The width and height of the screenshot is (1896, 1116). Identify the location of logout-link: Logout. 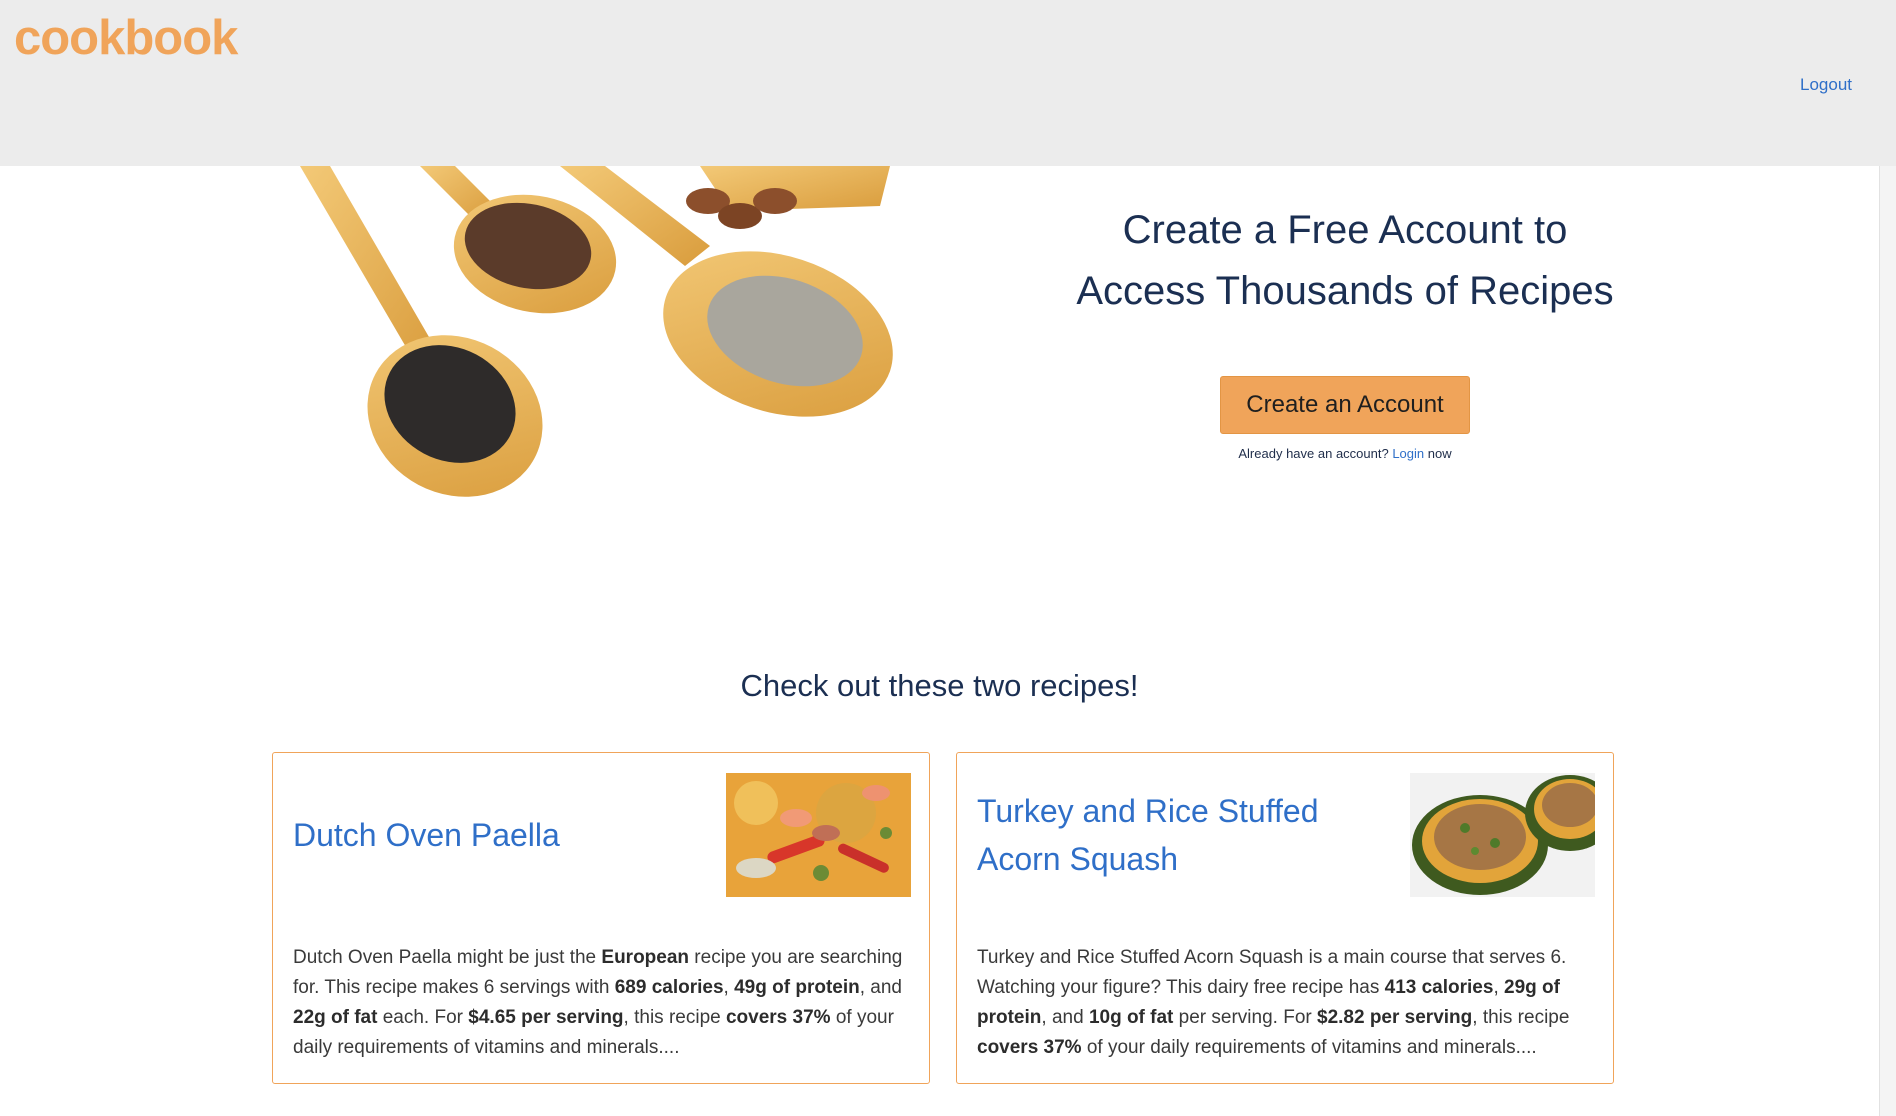
(1826, 85).